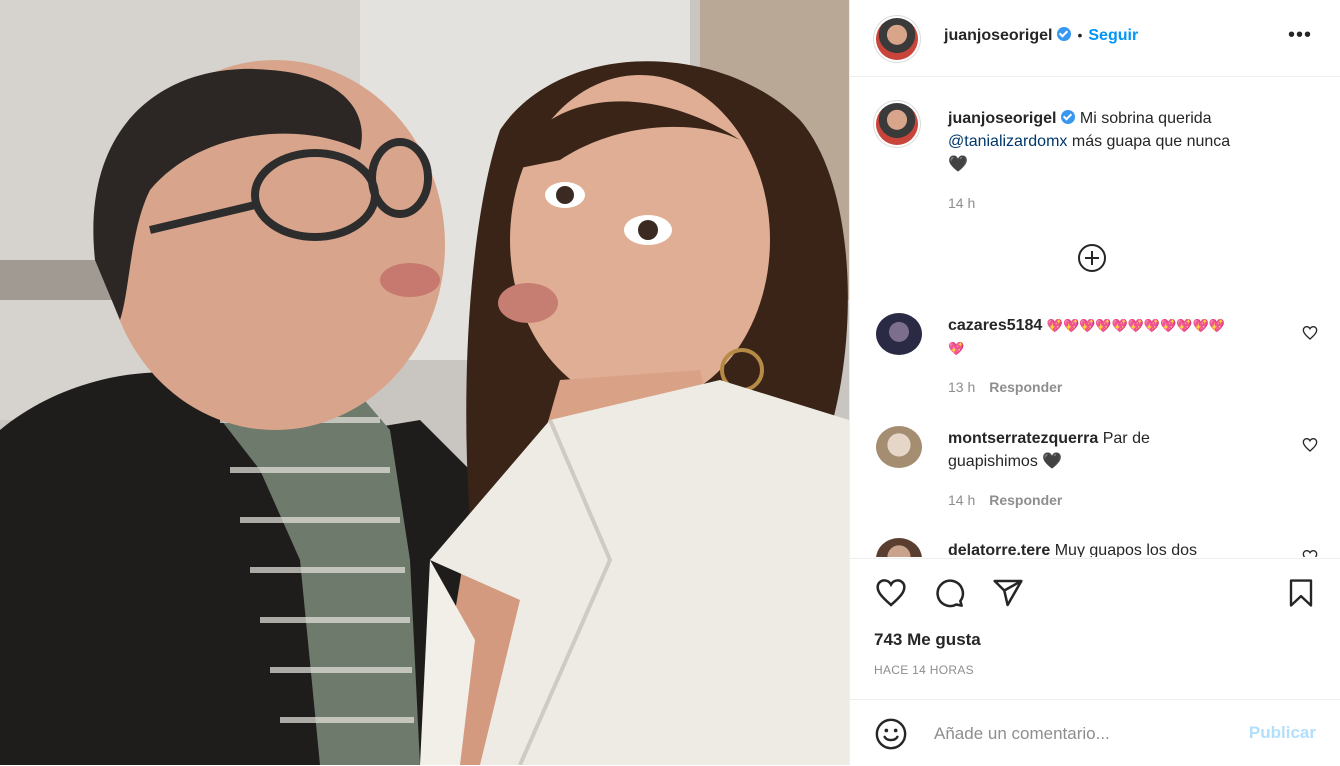 Image resolution: width=1340 pixels, height=766 pixels. I want to click on caption-text-after: más guapa que nunca, so click(1151, 141).